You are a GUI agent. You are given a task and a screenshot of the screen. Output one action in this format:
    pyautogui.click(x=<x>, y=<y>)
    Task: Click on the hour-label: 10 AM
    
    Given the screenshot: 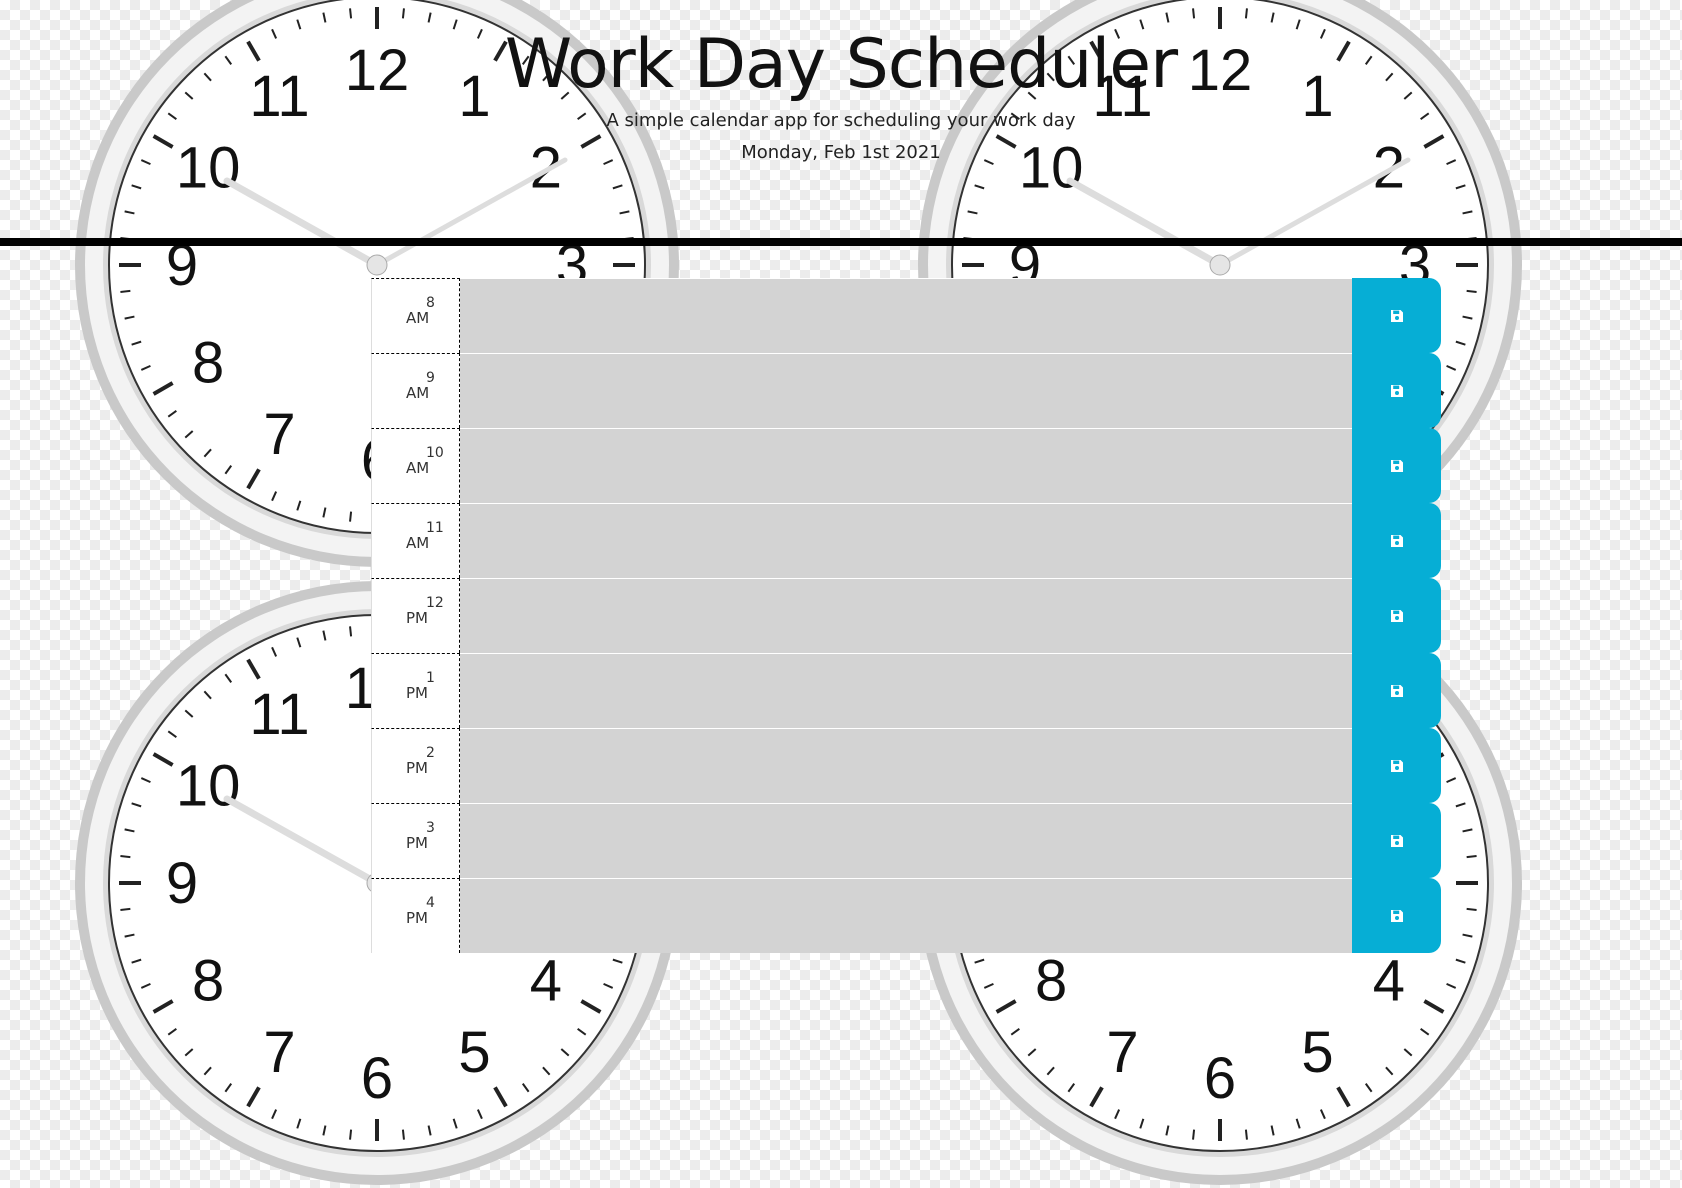 What is the action you would take?
    pyautogui.click(x=415, y=465)
    